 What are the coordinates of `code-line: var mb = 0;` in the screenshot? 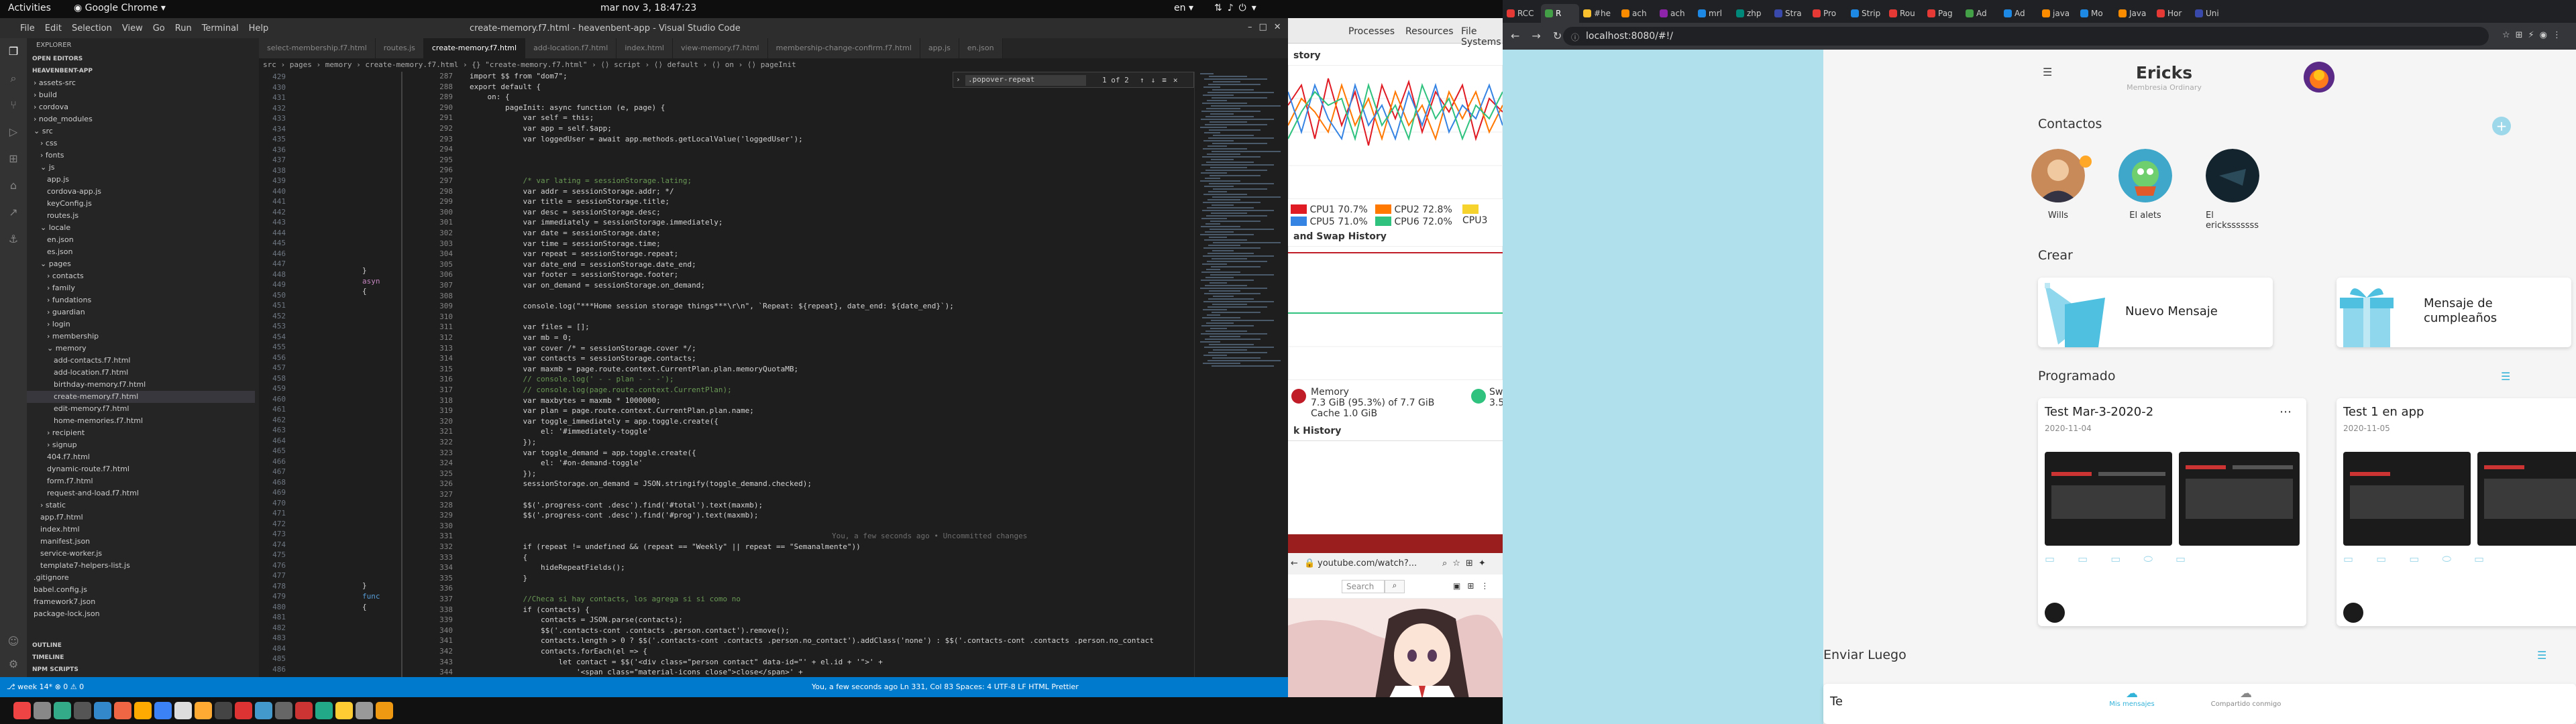 It's located at (521, 337).